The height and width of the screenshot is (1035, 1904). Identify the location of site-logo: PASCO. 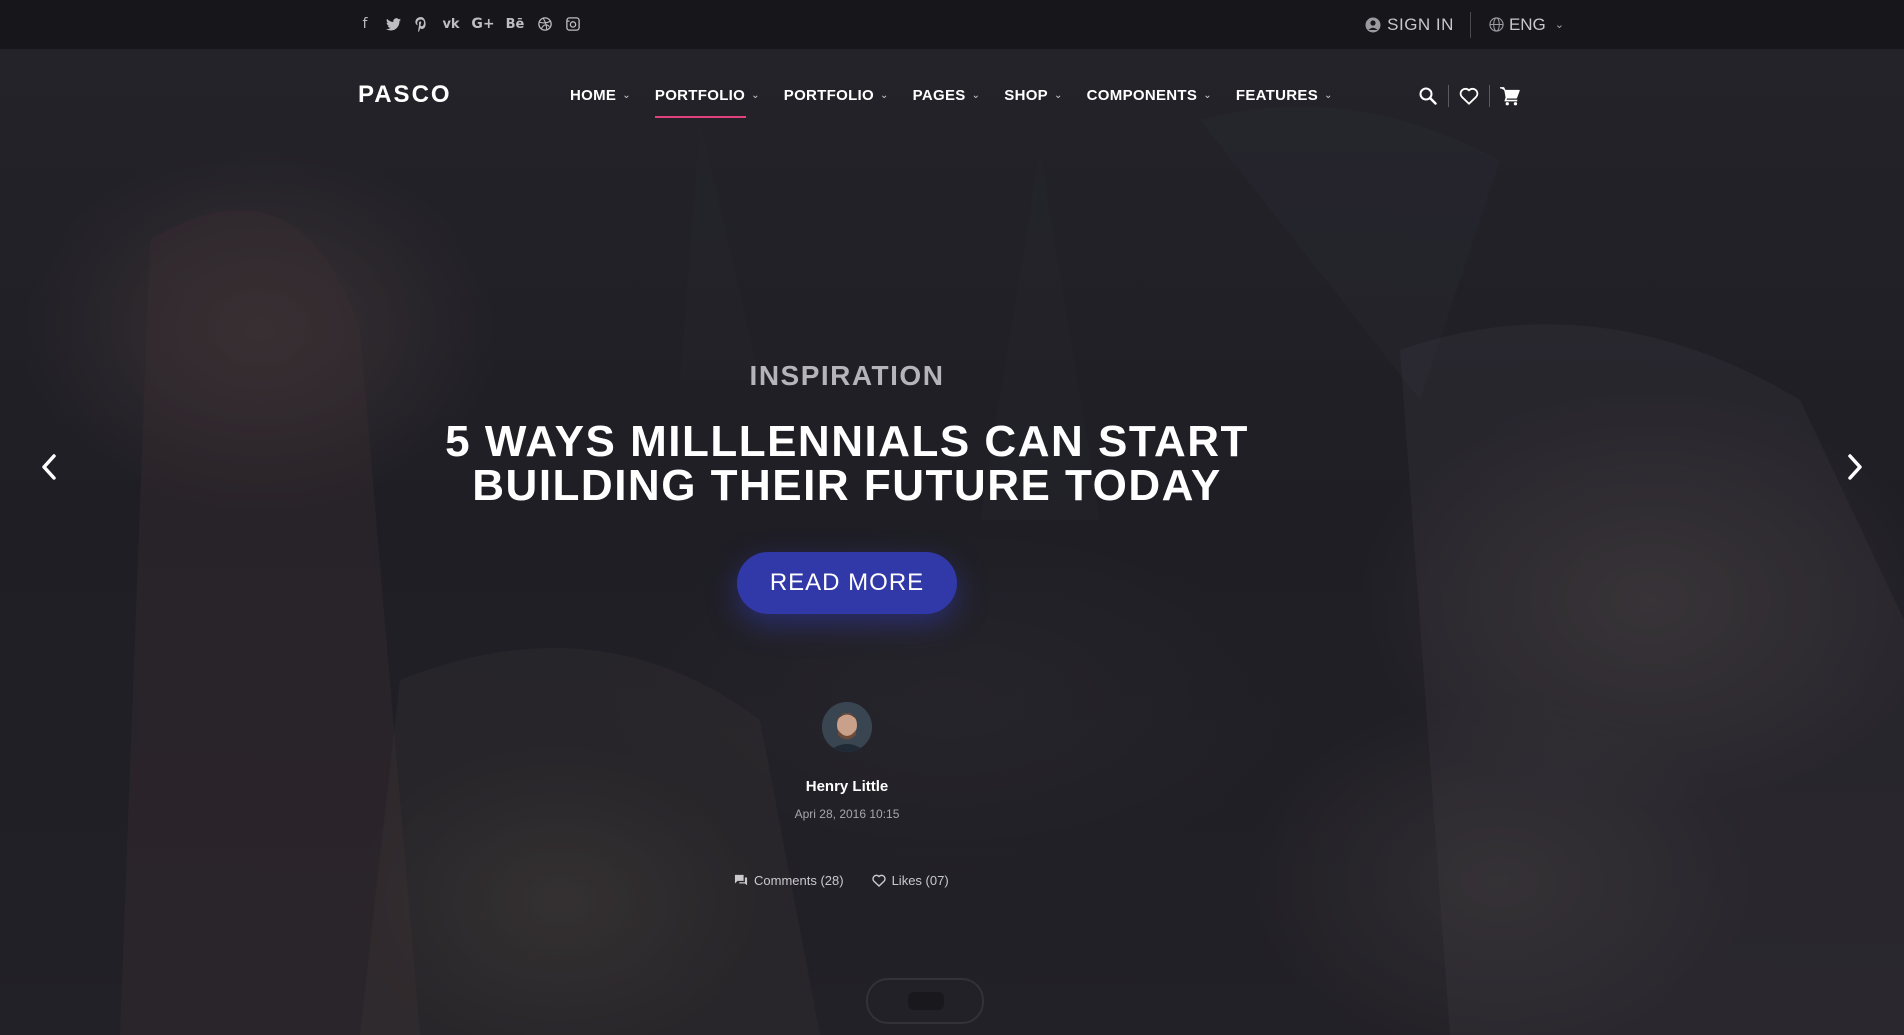
(405, 95).